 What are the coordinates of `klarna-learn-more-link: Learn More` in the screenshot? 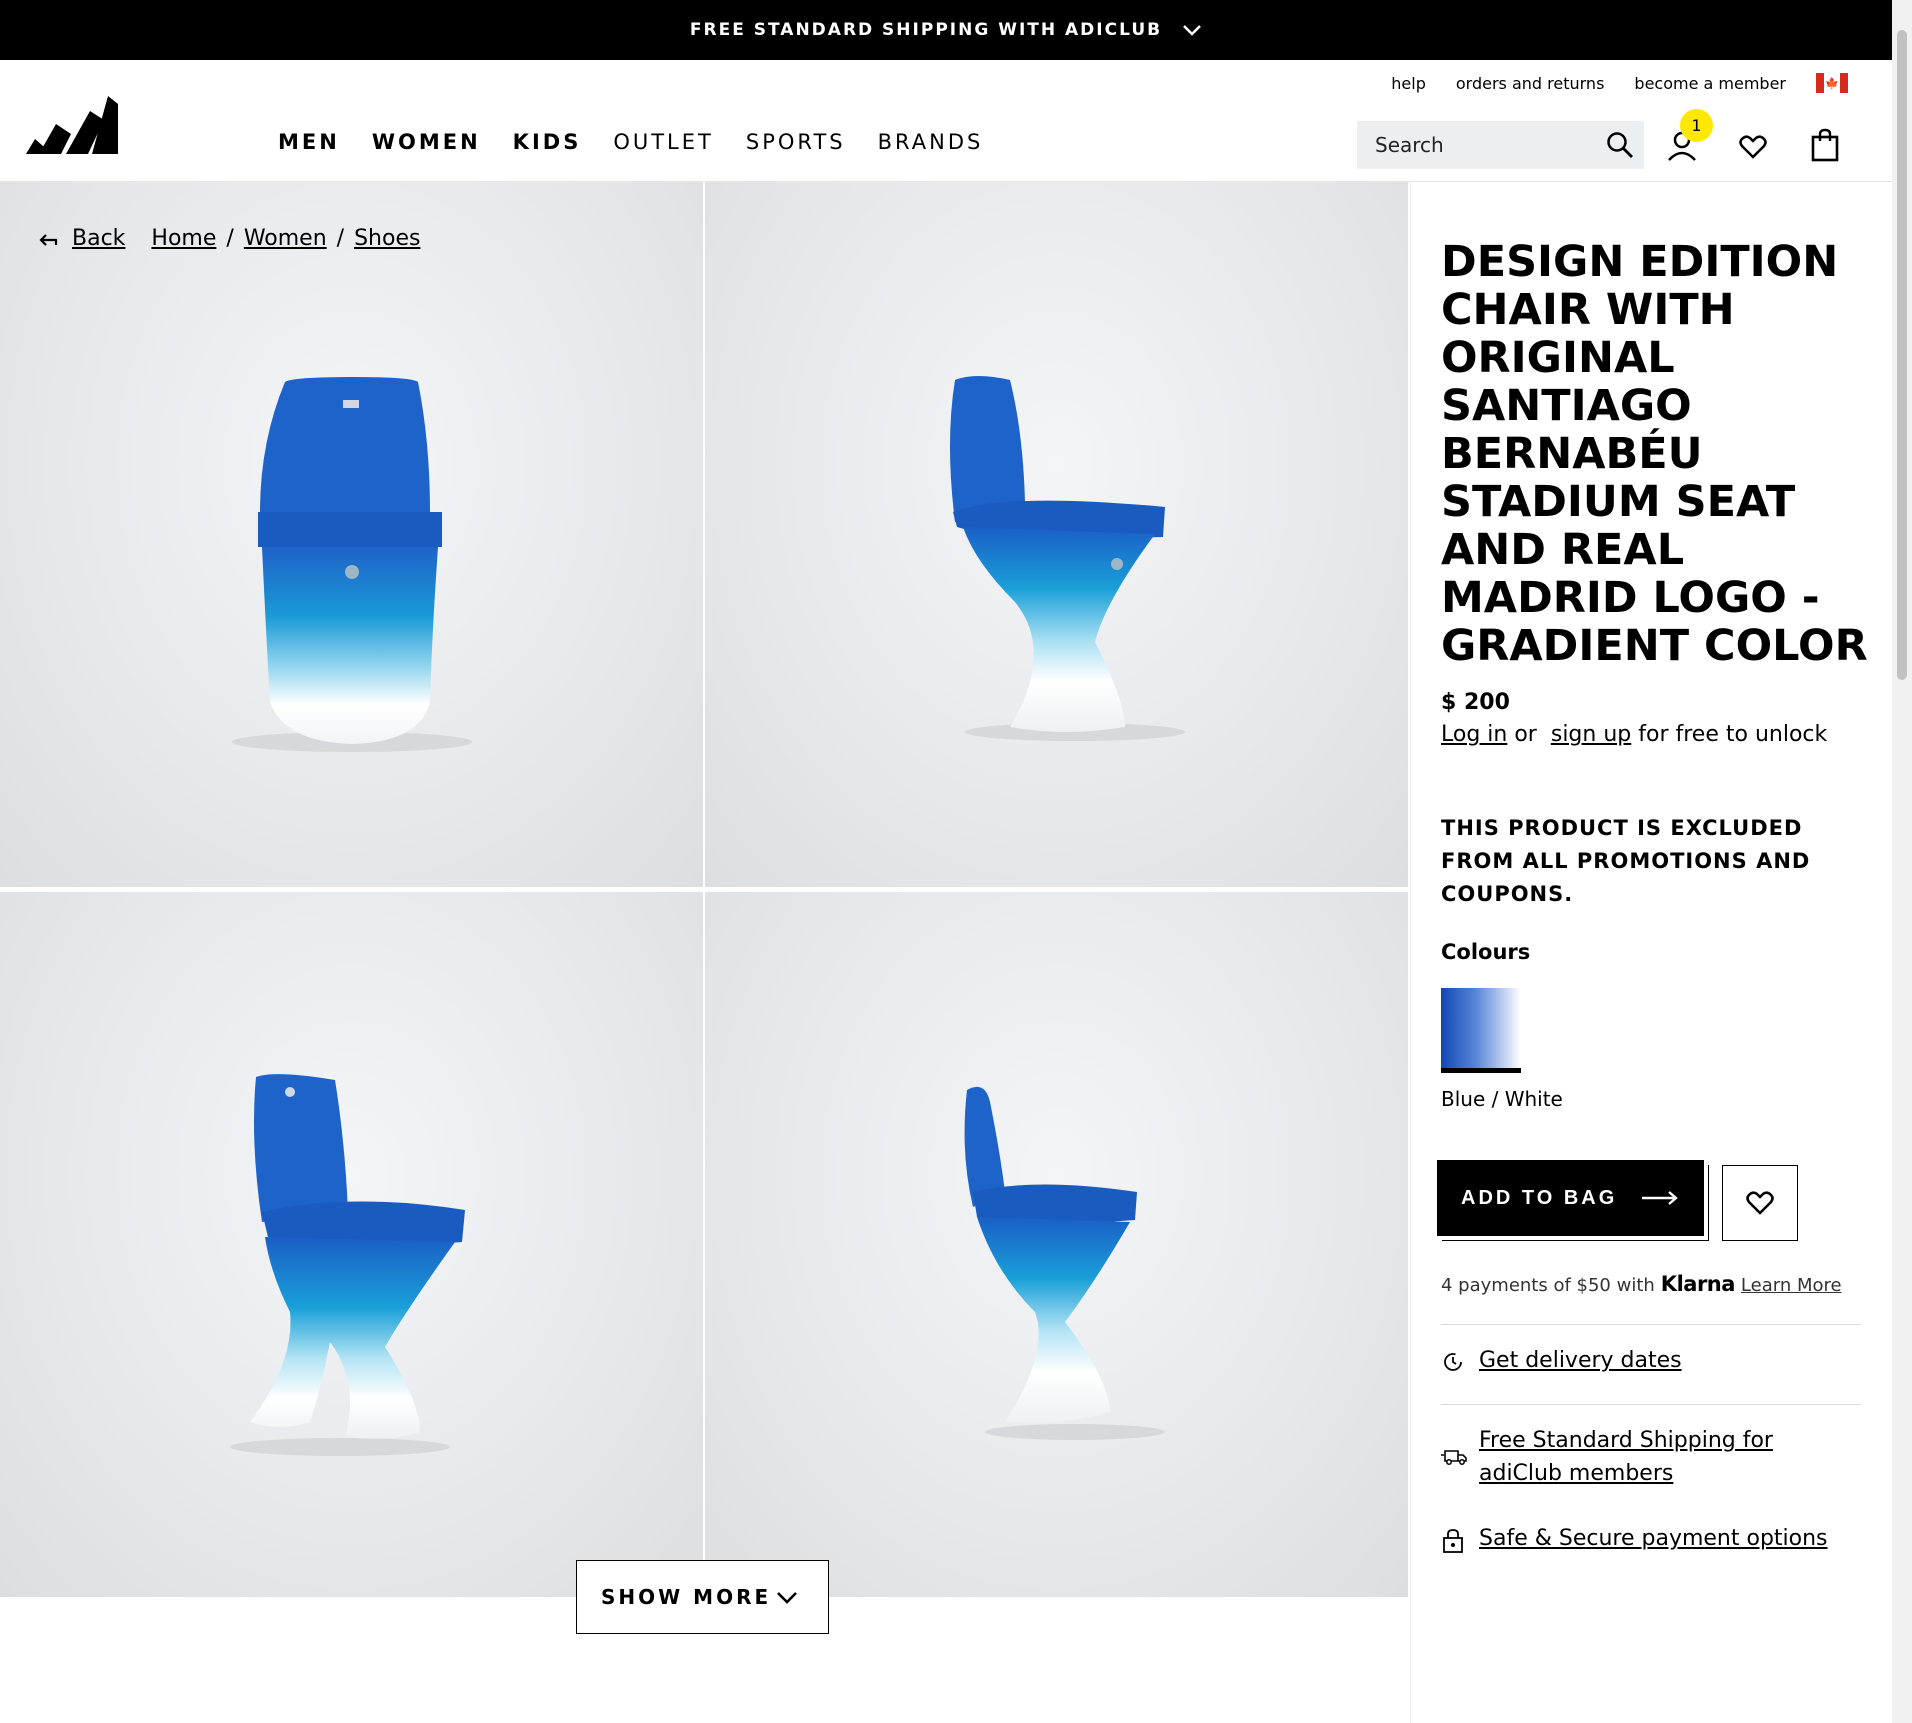 It's located at (1791, 1285).